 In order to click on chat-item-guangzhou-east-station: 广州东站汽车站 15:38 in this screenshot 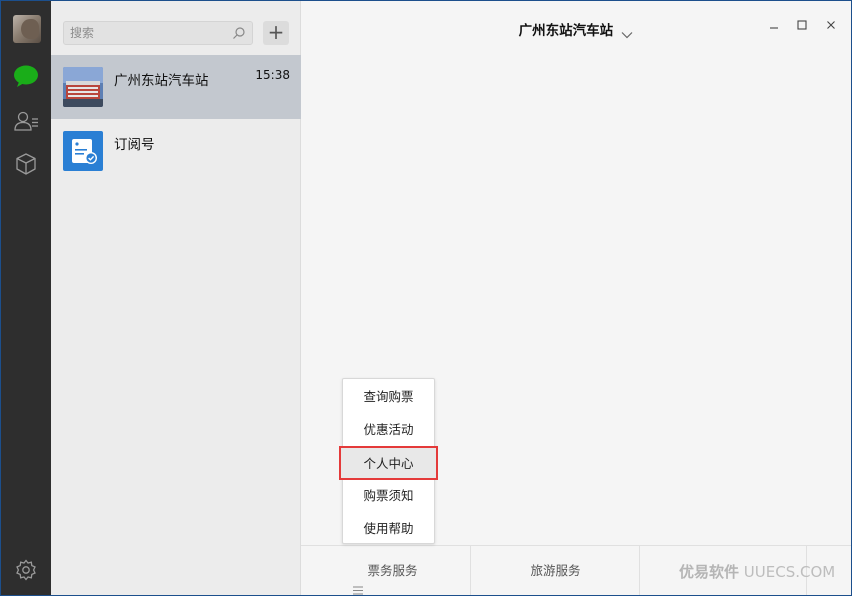, I will do `click(176, 87)`.